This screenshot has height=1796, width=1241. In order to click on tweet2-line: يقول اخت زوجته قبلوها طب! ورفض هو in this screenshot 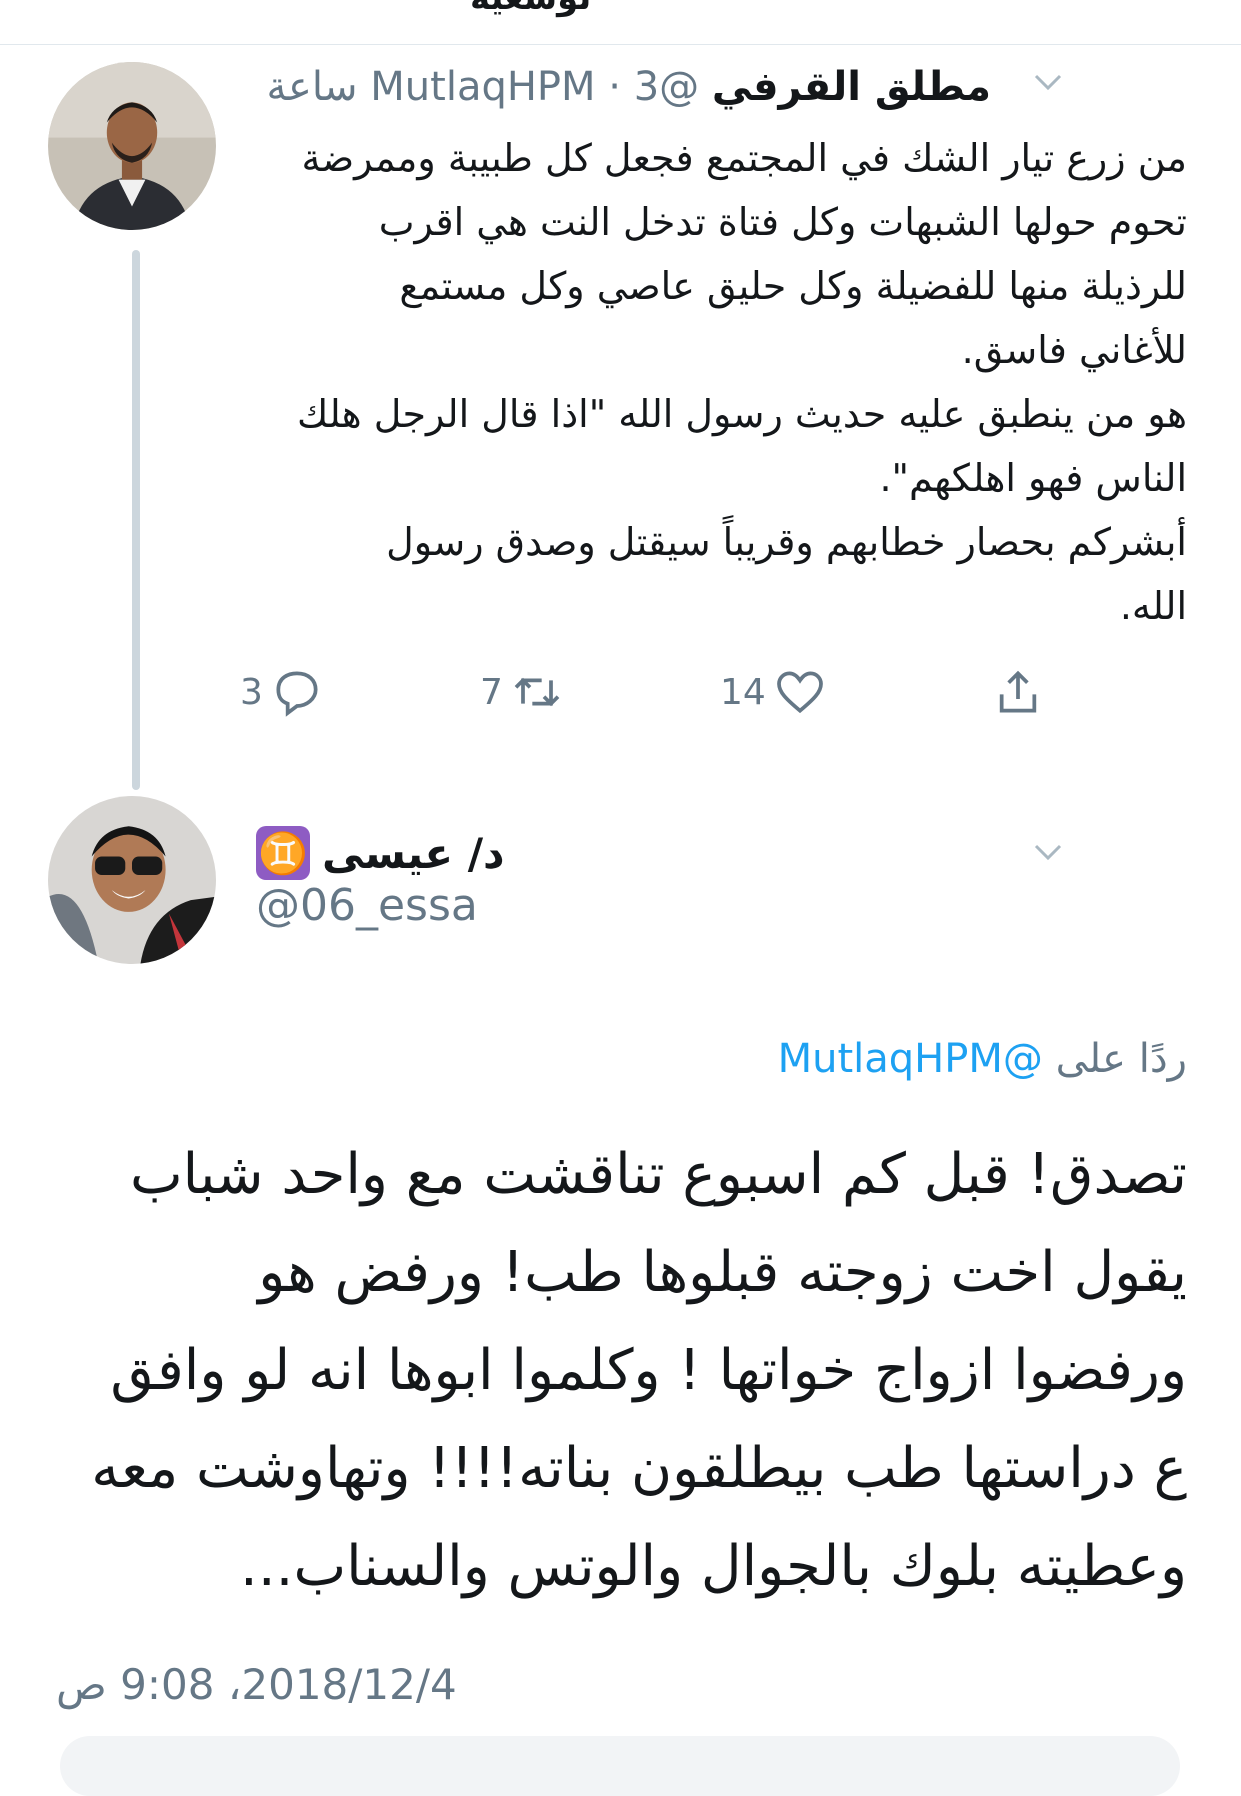, I will do `click(722, 1272)`.